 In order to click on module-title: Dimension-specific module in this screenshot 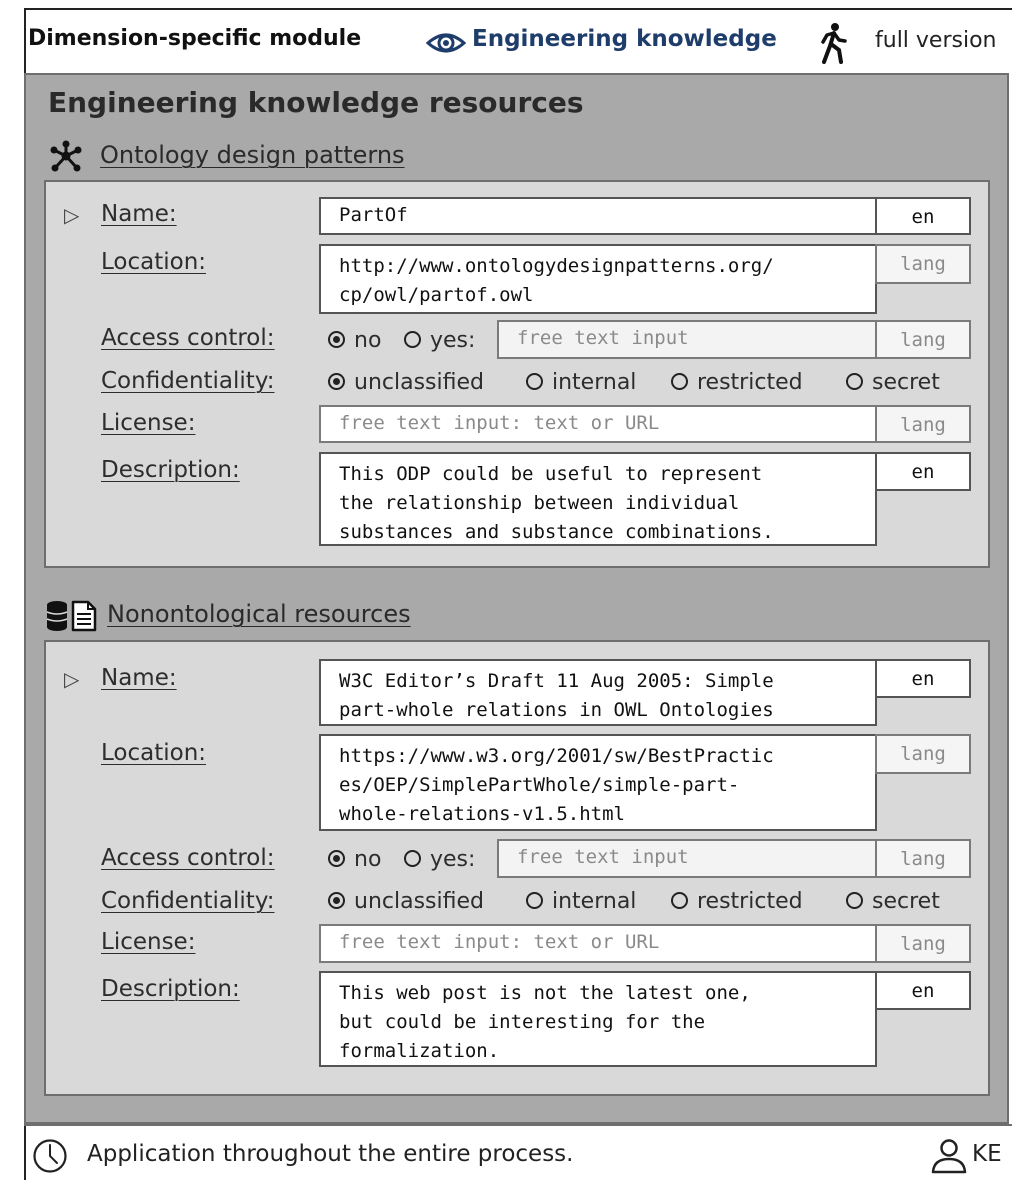, I will do `click(195, 38)`.